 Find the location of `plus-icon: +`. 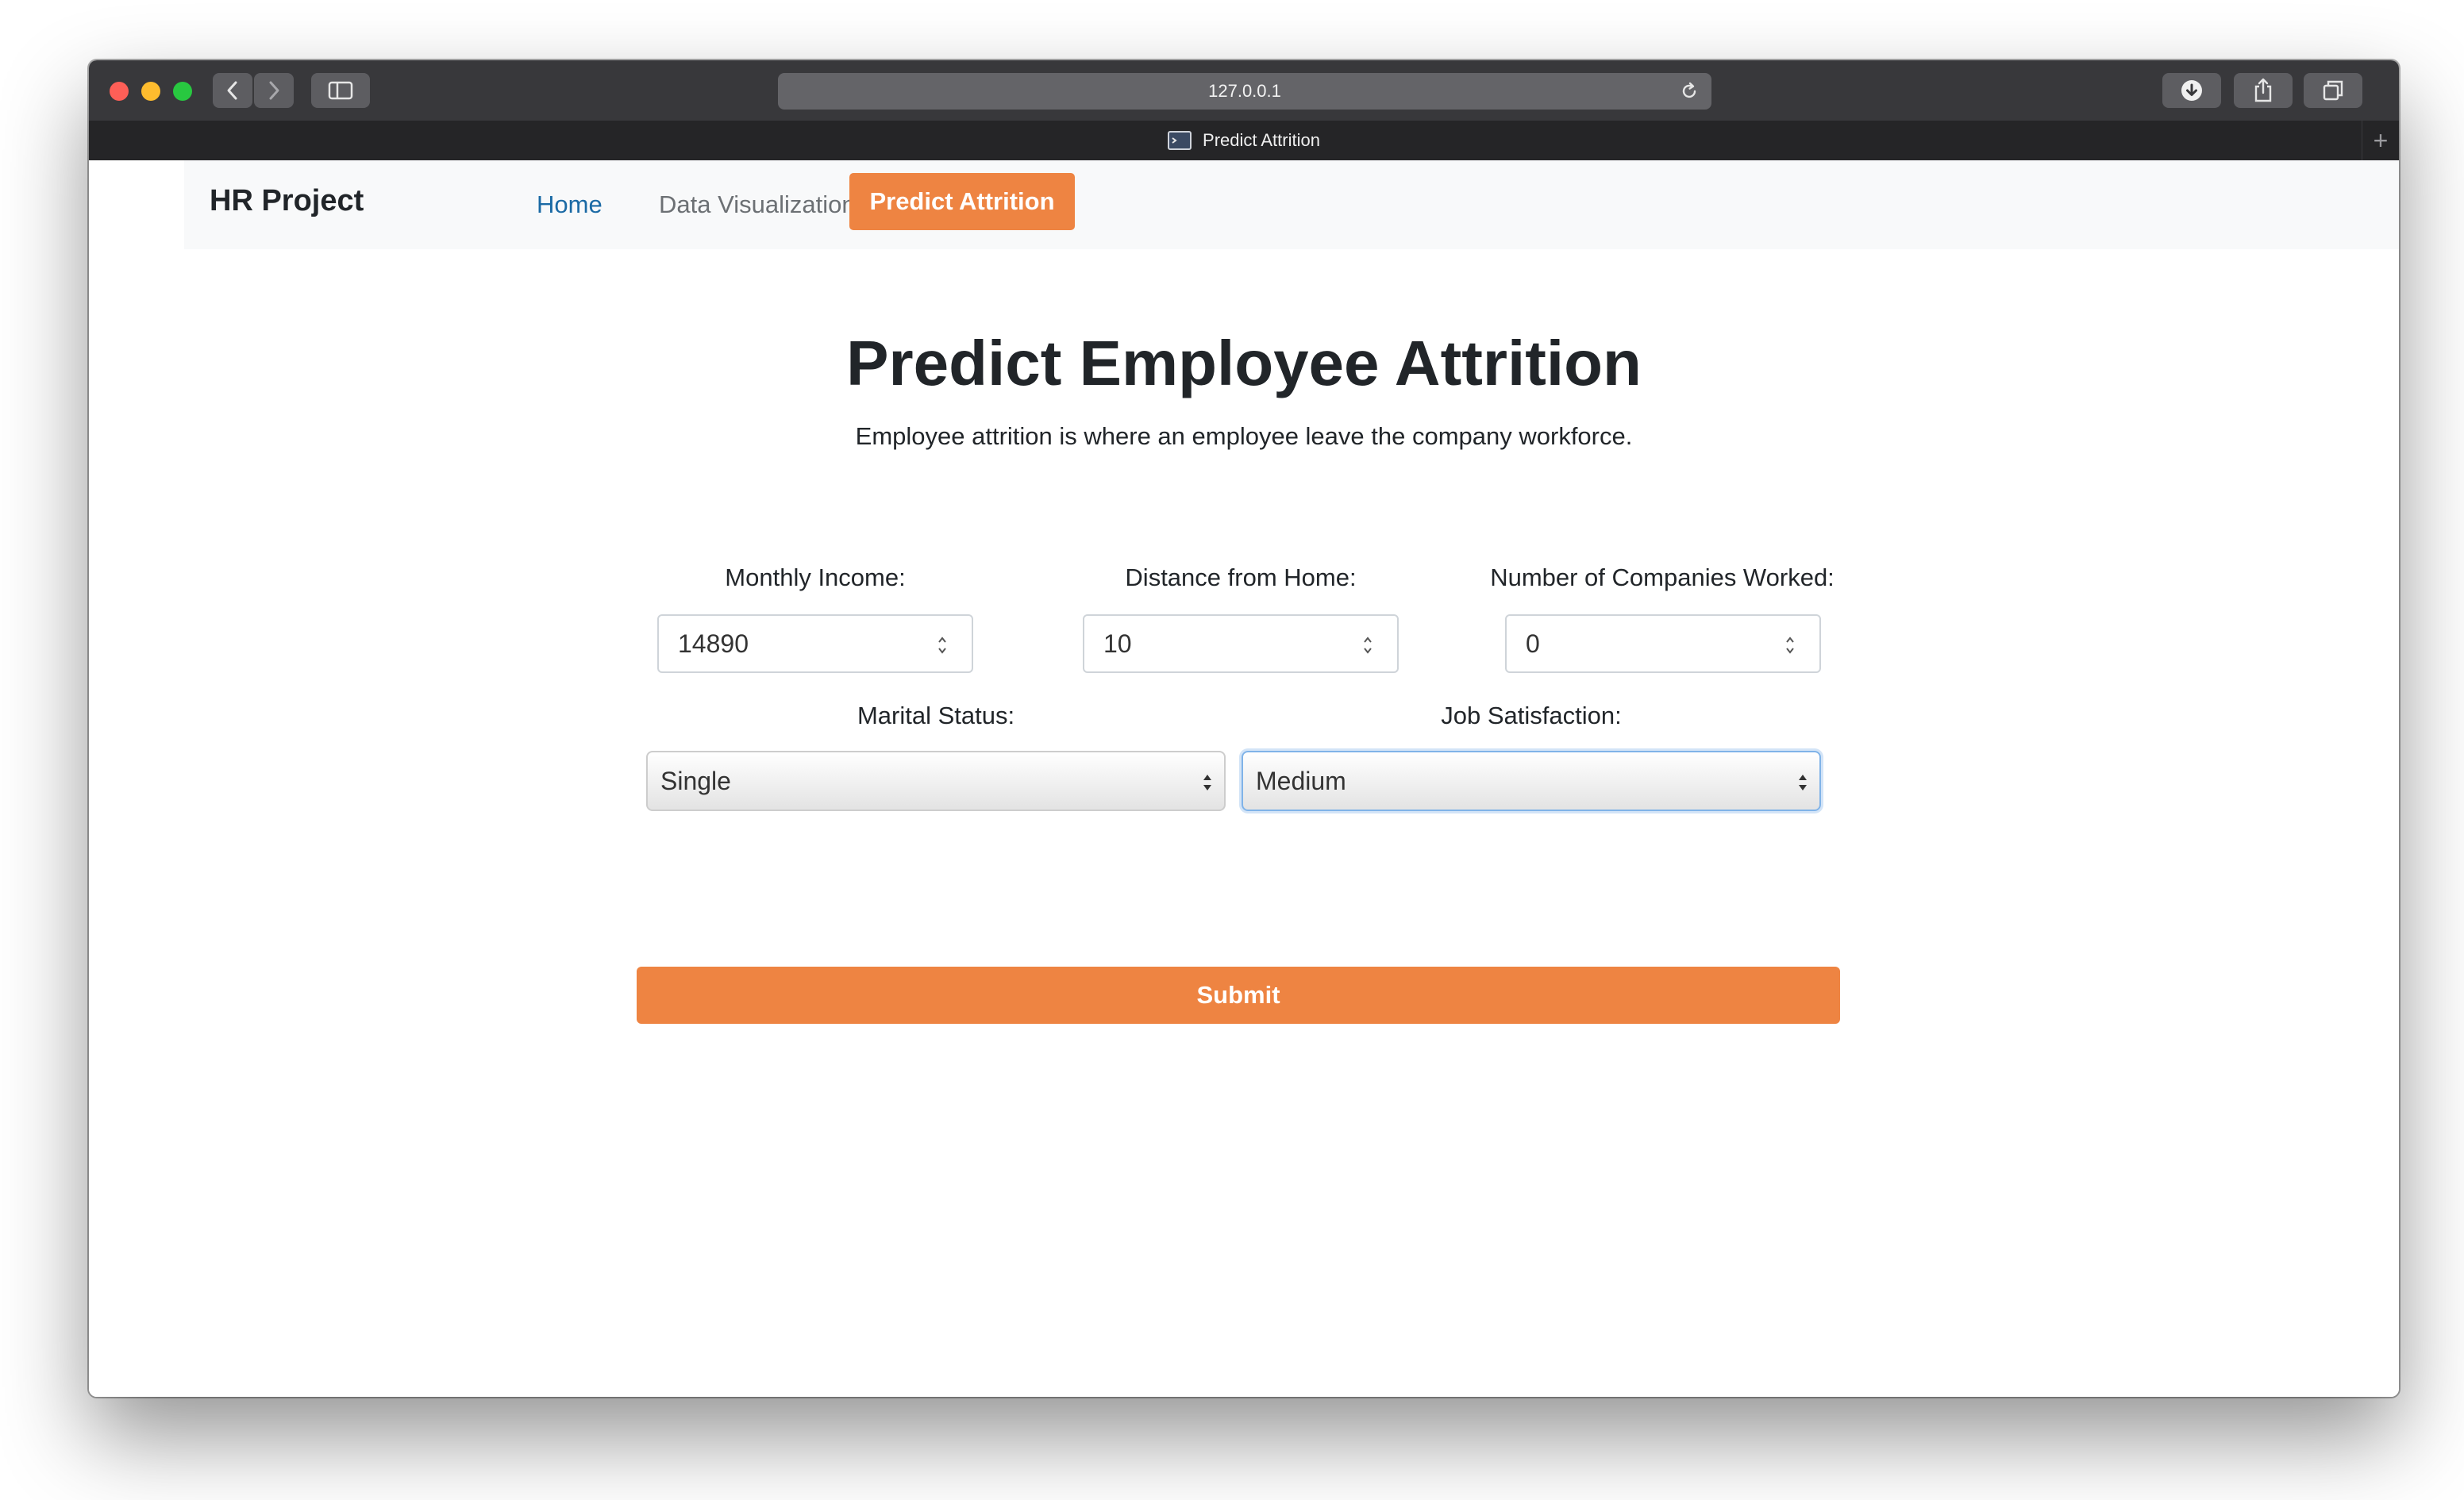

plus-icon: + is located at coordinates (2381, 140).